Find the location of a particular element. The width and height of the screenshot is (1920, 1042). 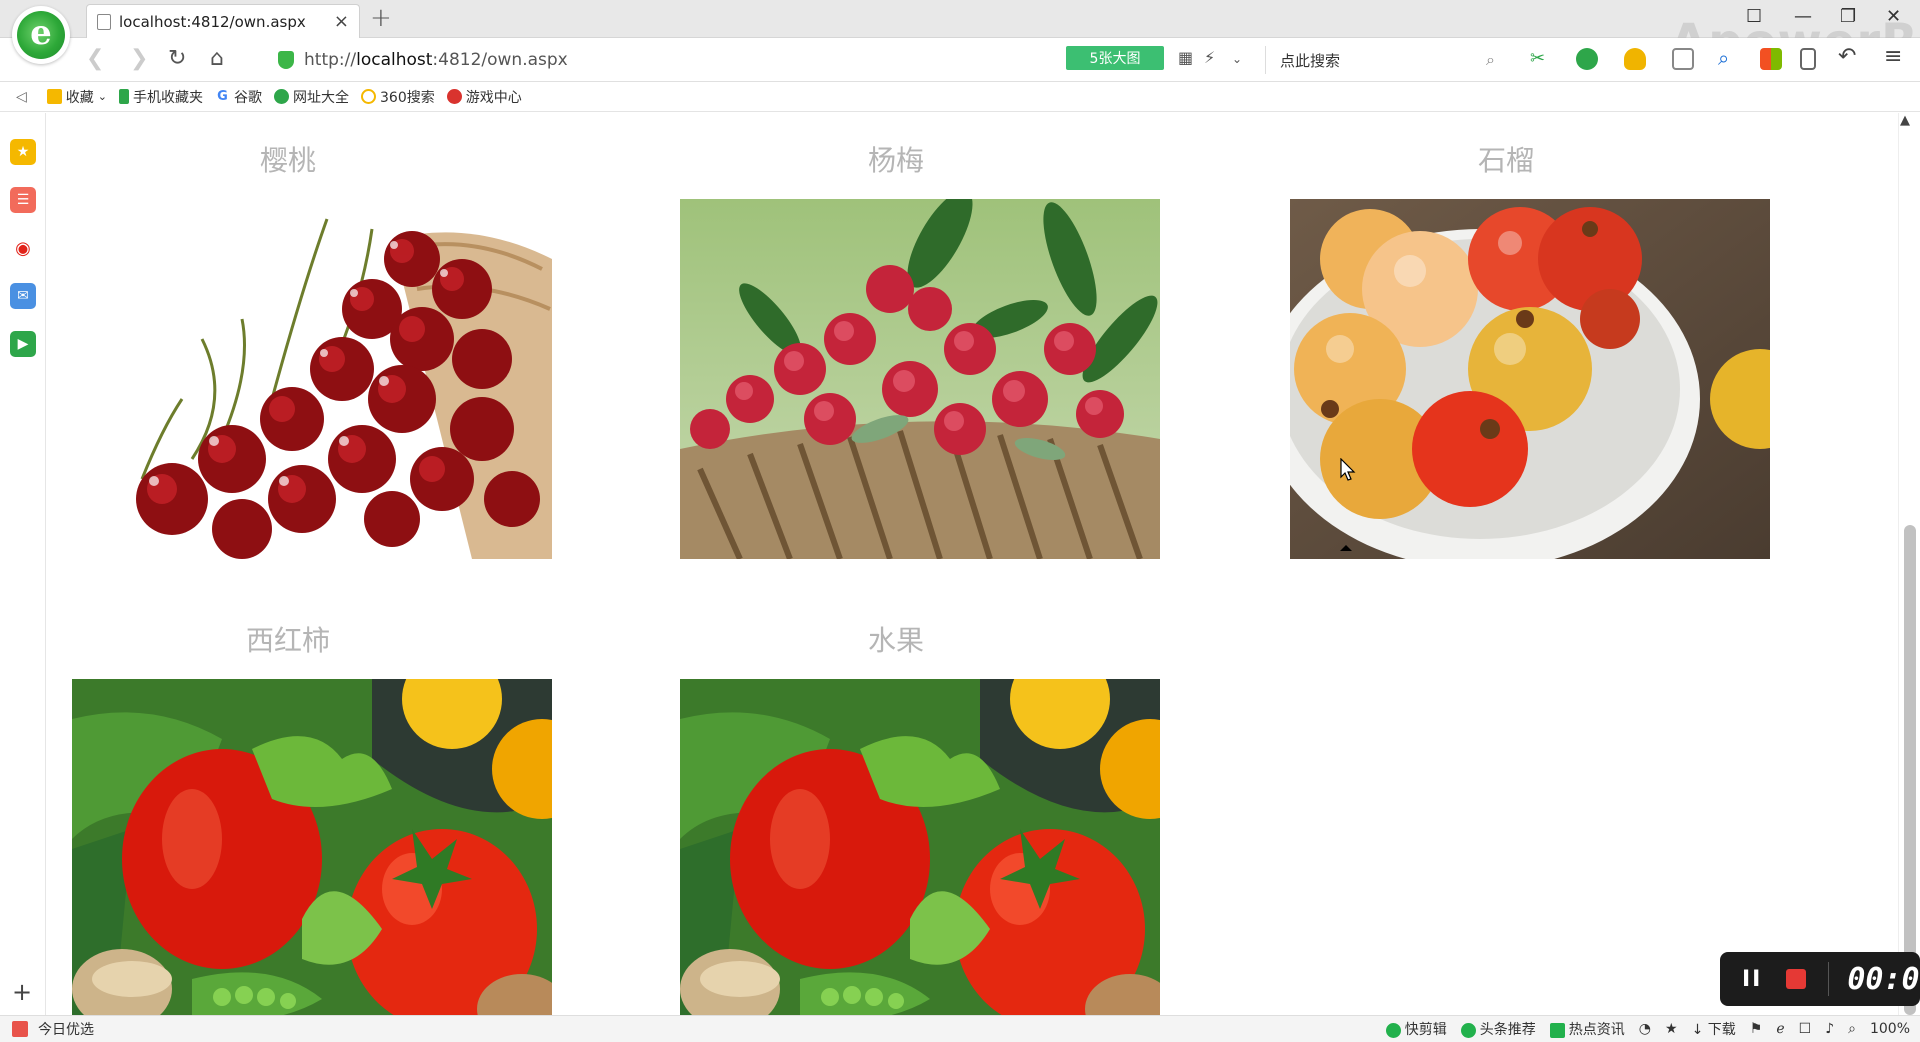

zoom-level: 100% is located at coordinates (1890, 1029).